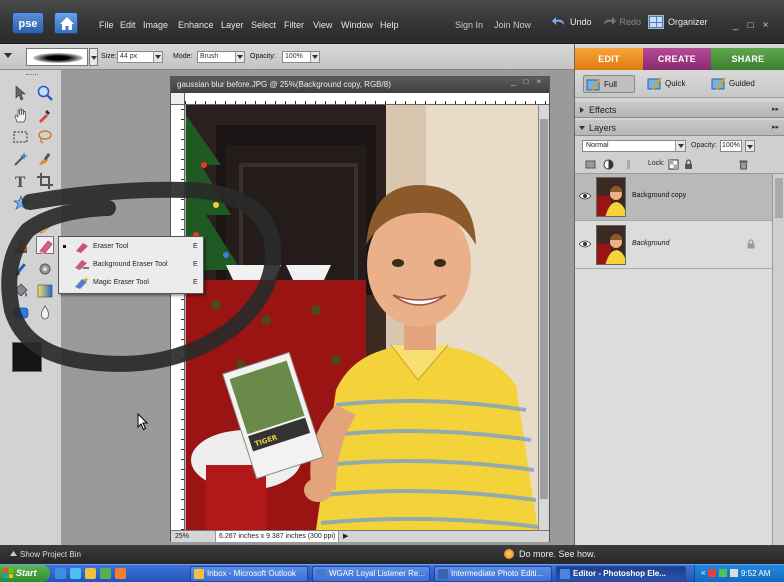 The height and width of the screenshot is (582, 784). I want to click on tray-volume-icon, so click(734, 573).